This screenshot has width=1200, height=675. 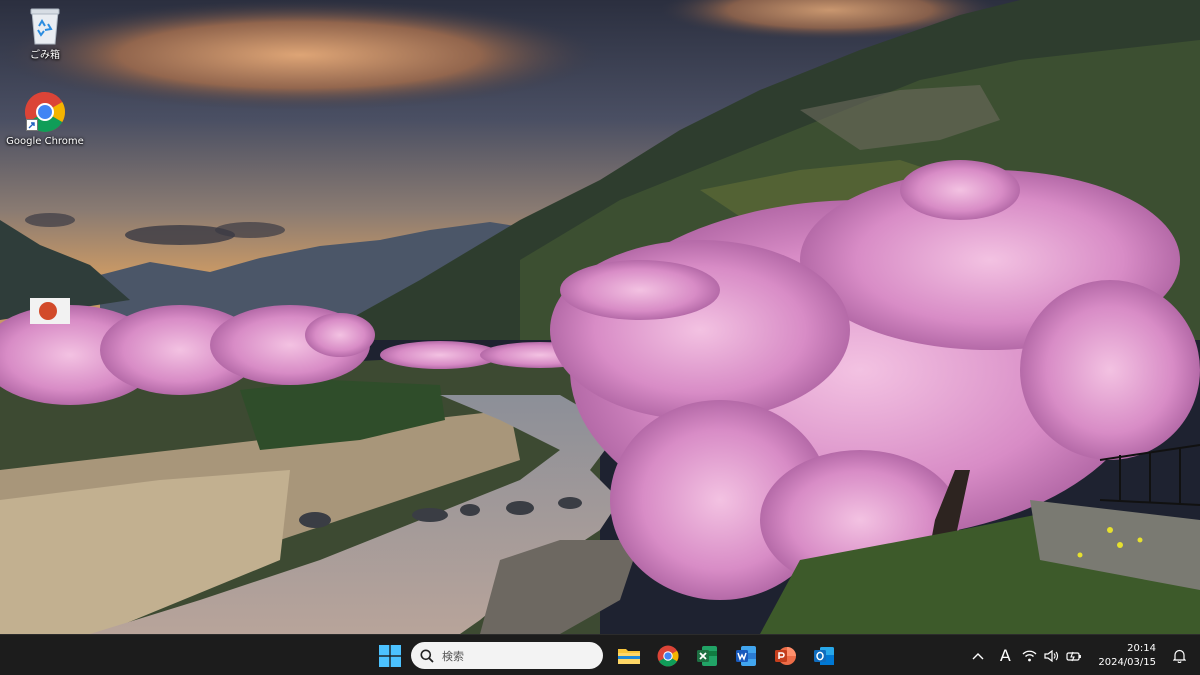 What do you see at coordinates (507, 655) in the screenshot?
I see `taskbar-search-box: 検索` at bounding box center [507, 655].